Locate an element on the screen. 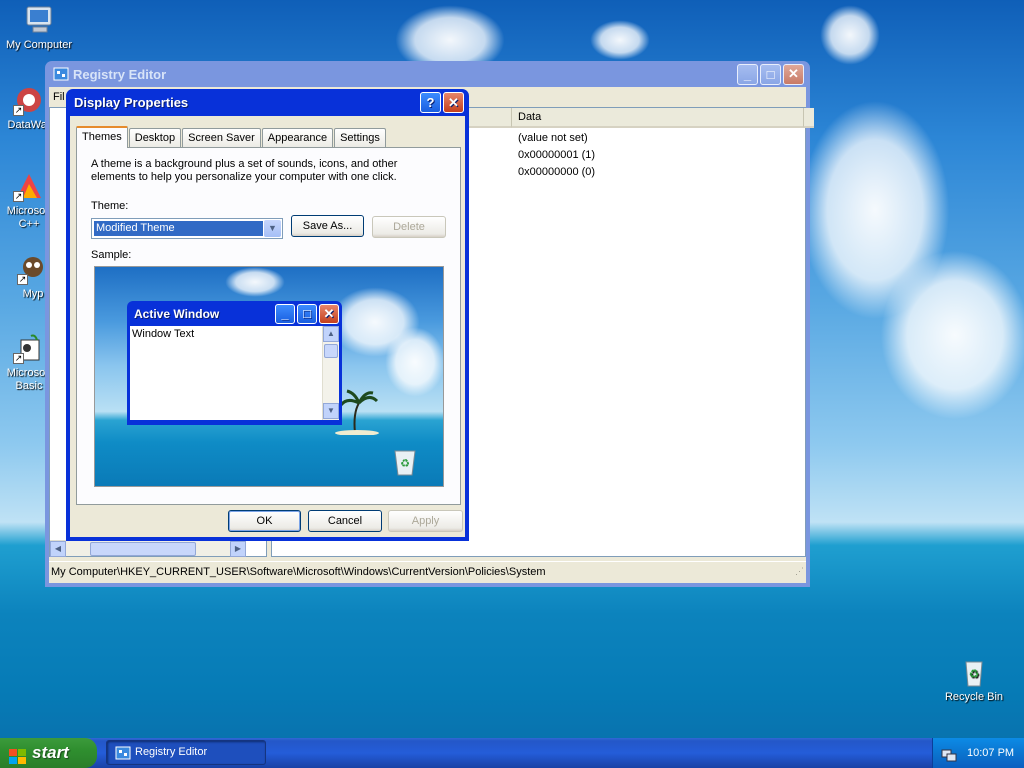  sample-label: Sample: is located at coordinates (111, 255).